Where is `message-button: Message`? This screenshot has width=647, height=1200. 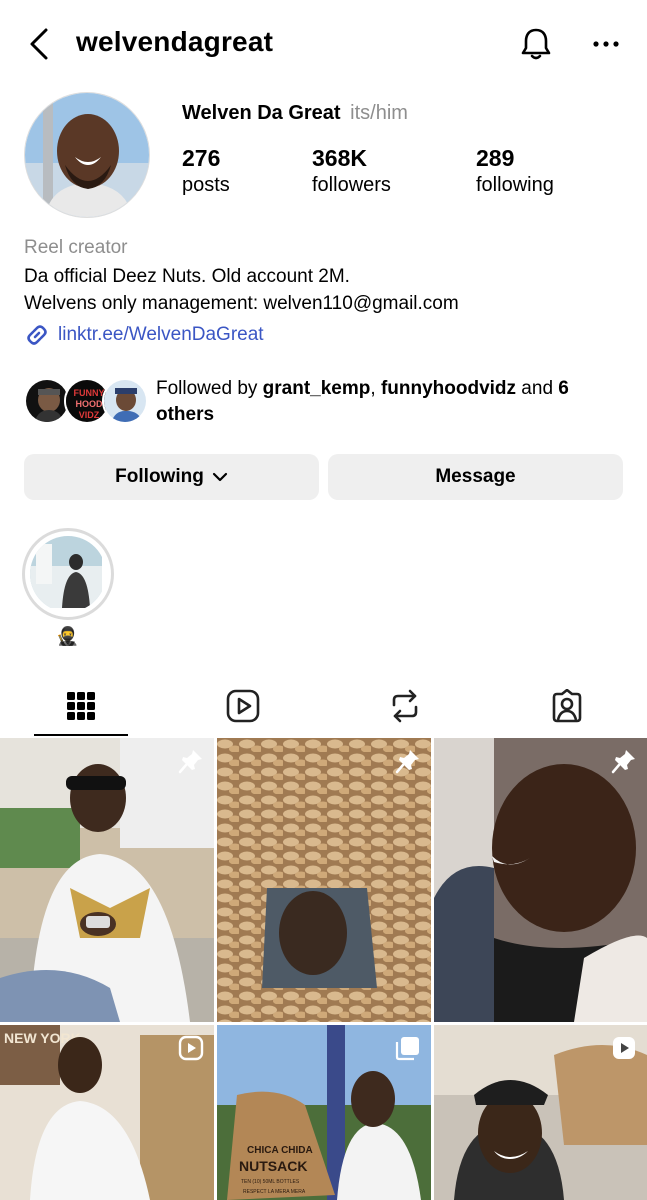 message-button: Message is located at coordinates (475, 477).